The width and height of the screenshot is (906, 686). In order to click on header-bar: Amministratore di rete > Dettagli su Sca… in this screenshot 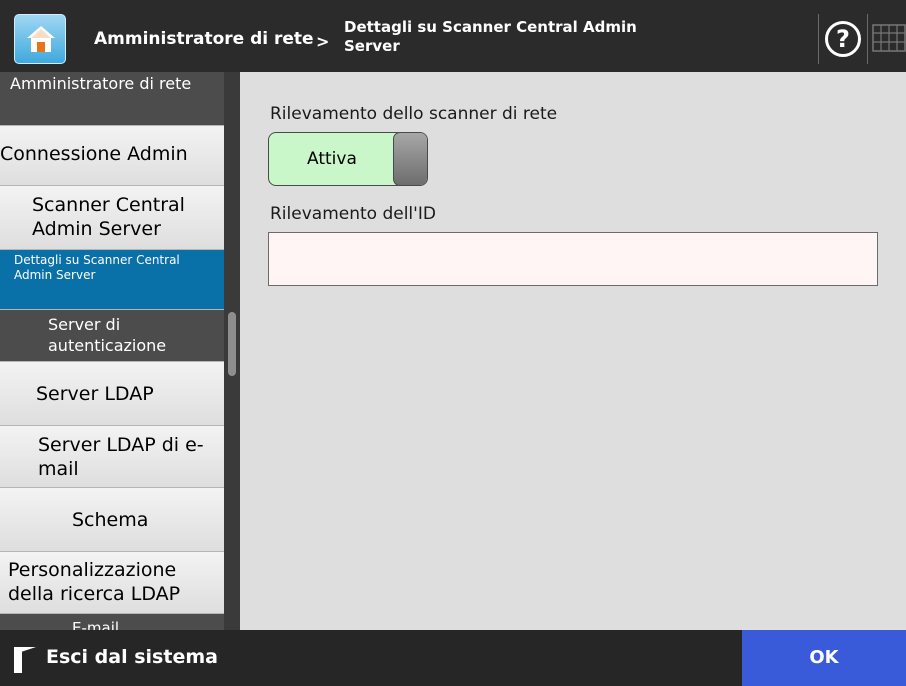, I will do `click(453, 36)`.